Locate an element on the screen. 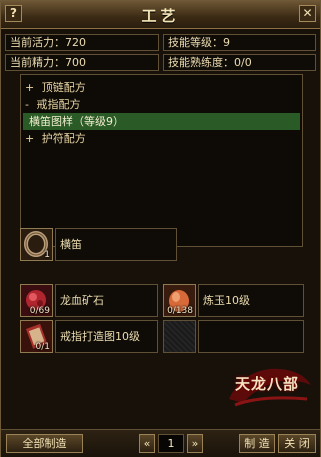  game-logo: 天龙八部 is located at coordinates (269, 385).